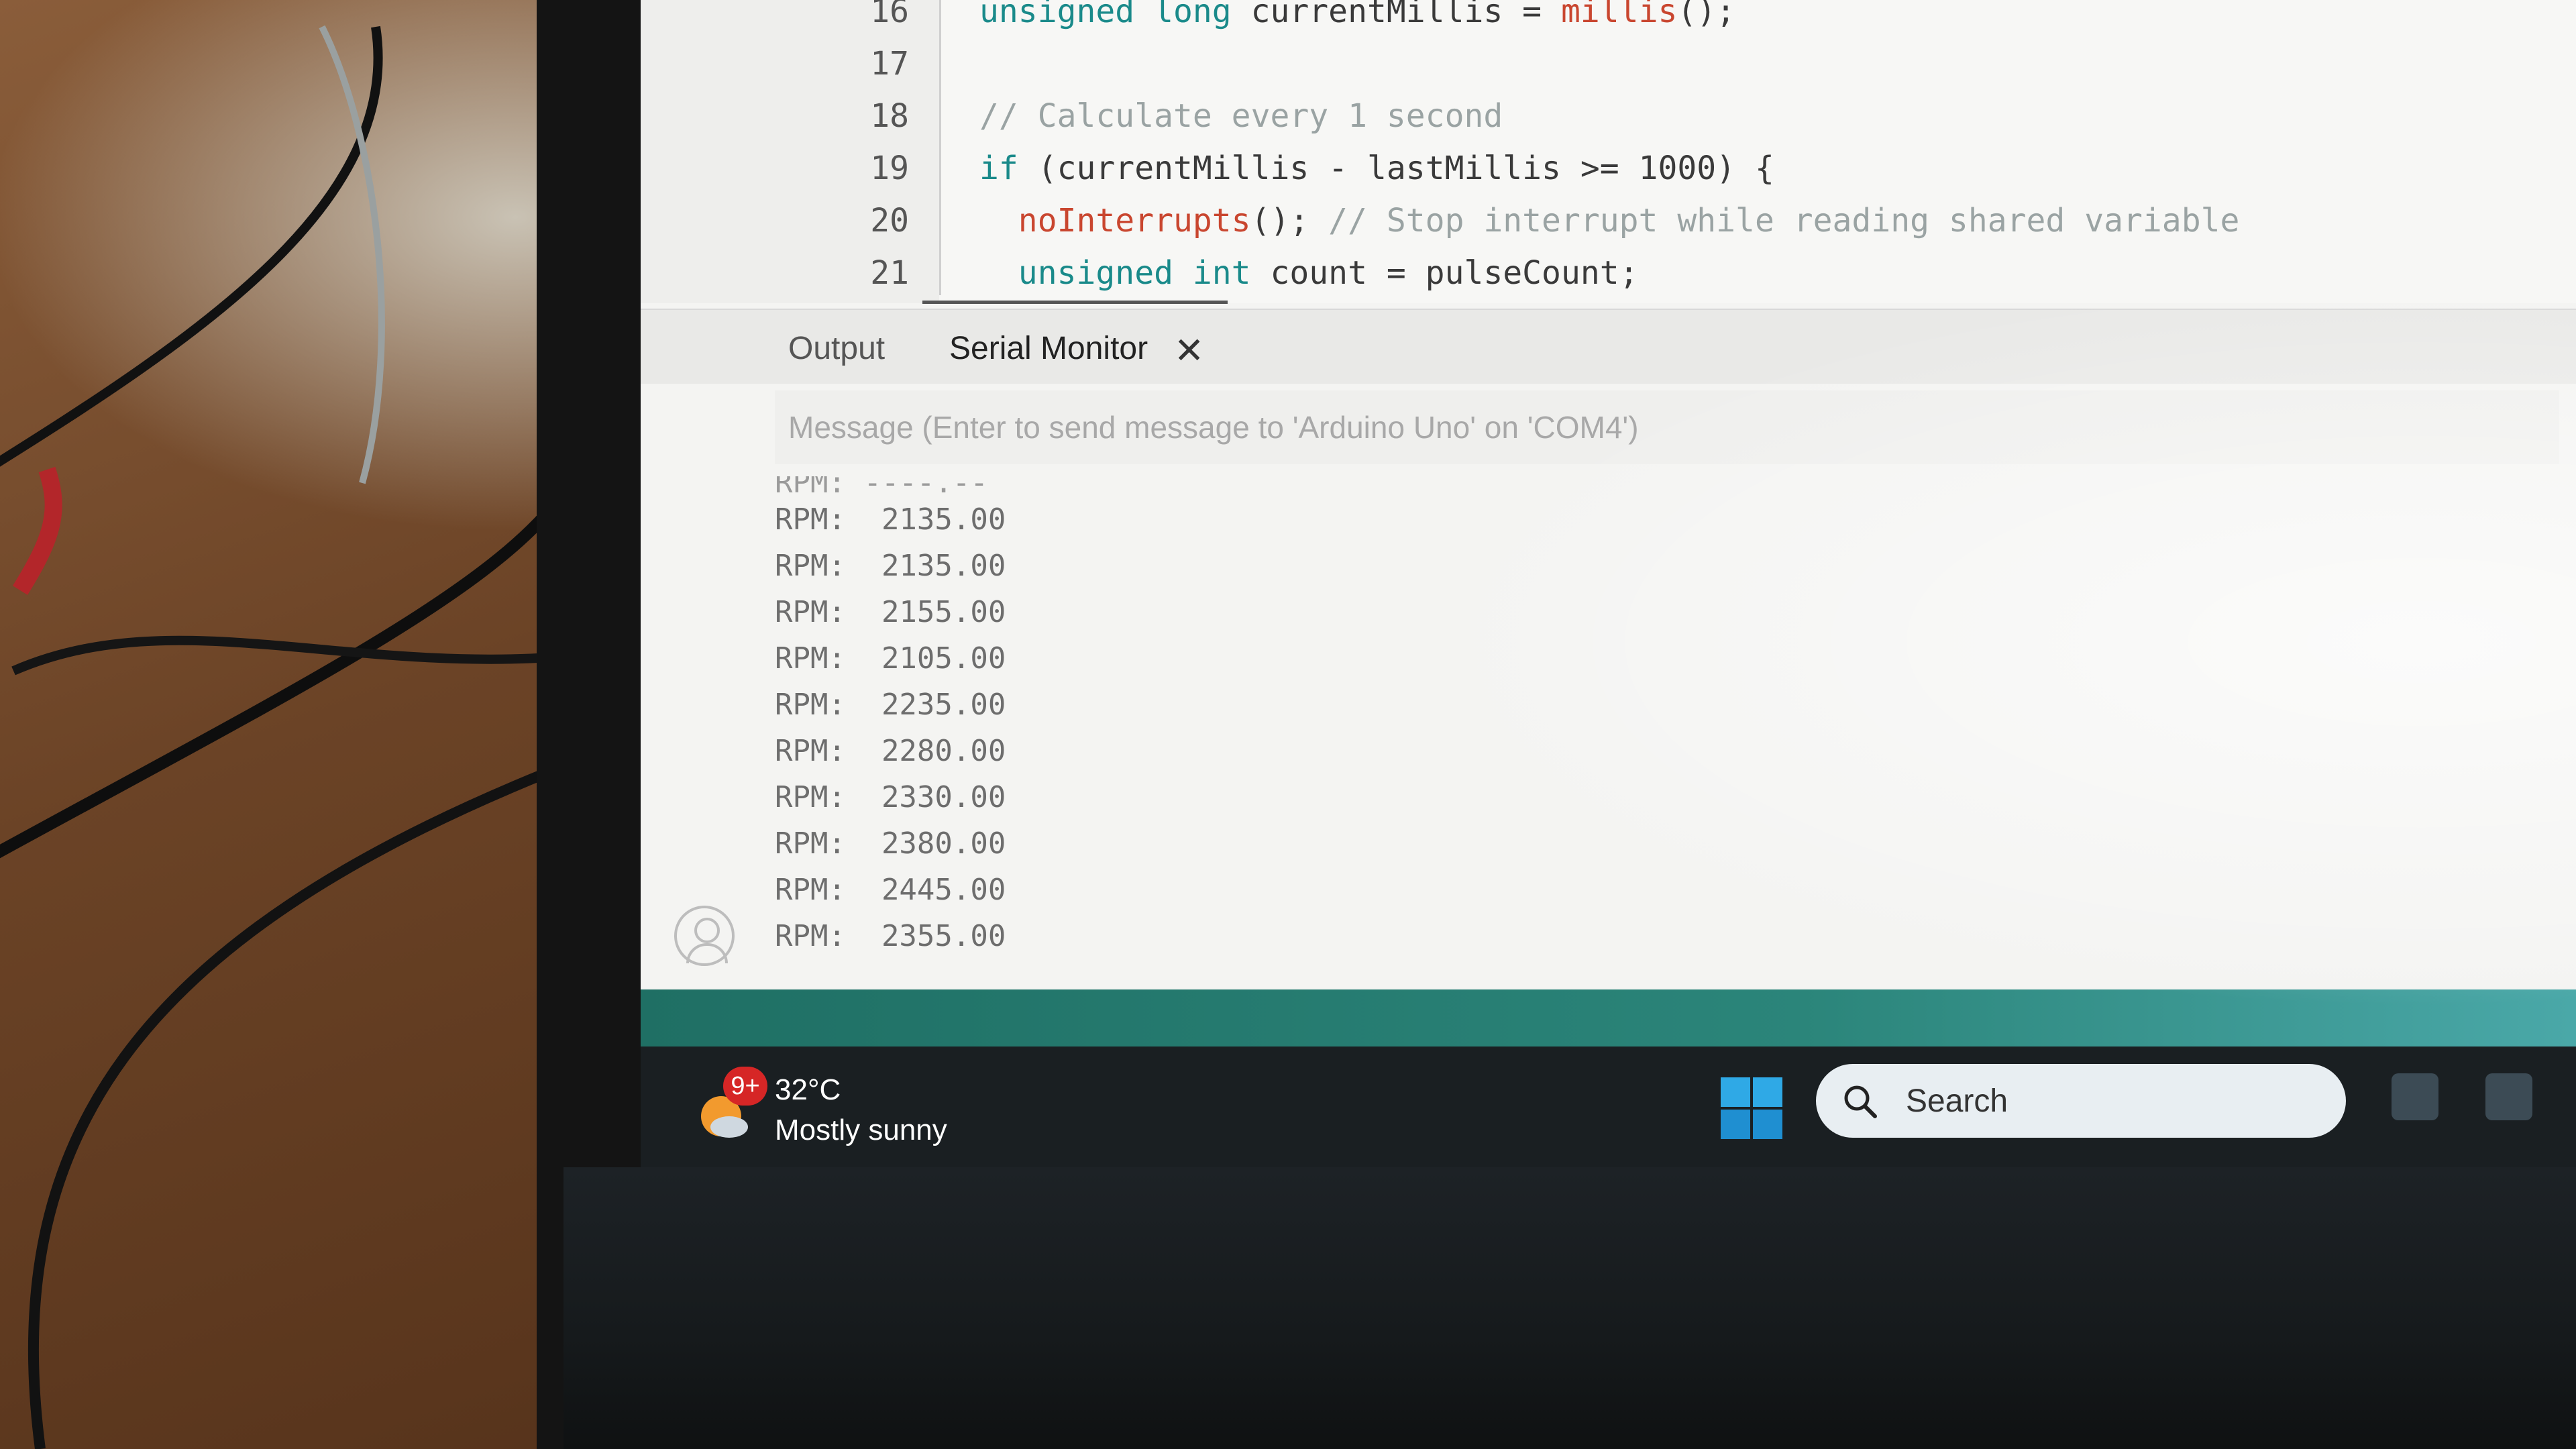 This screenshot has width=2576, height=1449. What do you see at coordinates (808, 1089) in the screenshot?
I see `weather-temperature: 32°C` at bounding box center [808, 1089].